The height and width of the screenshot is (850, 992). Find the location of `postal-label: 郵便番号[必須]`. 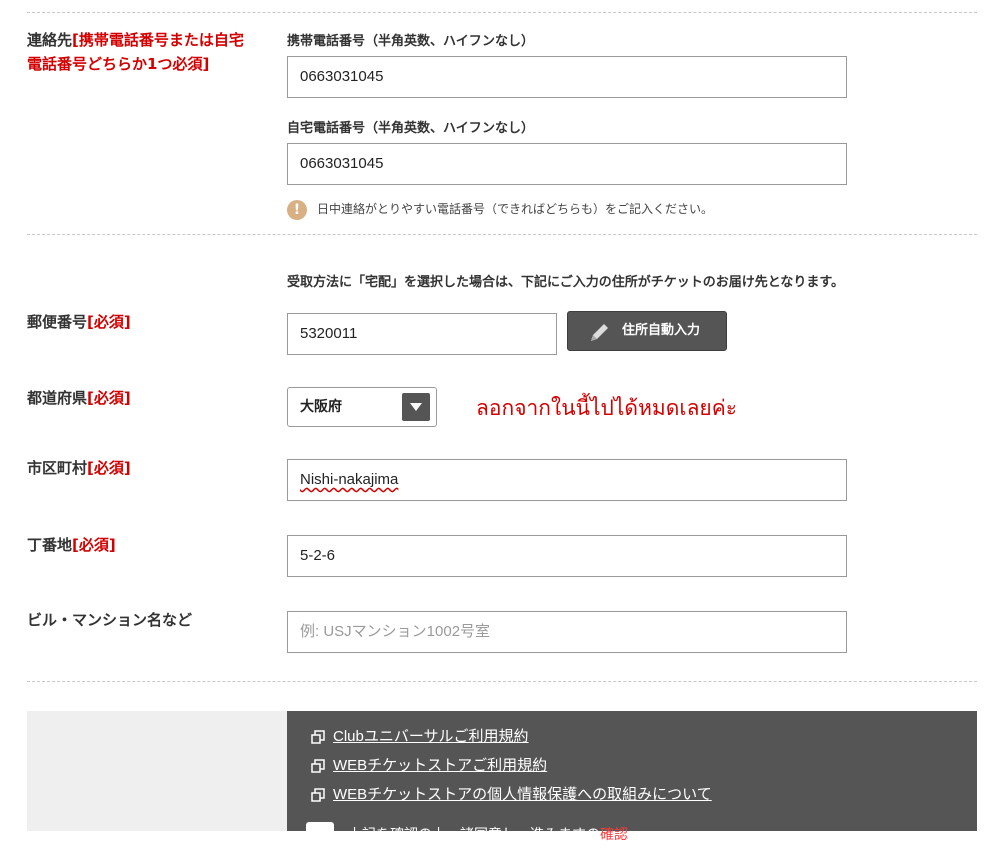

postal-label: 郵便番号[必須] is located at coordinates (79, 322).